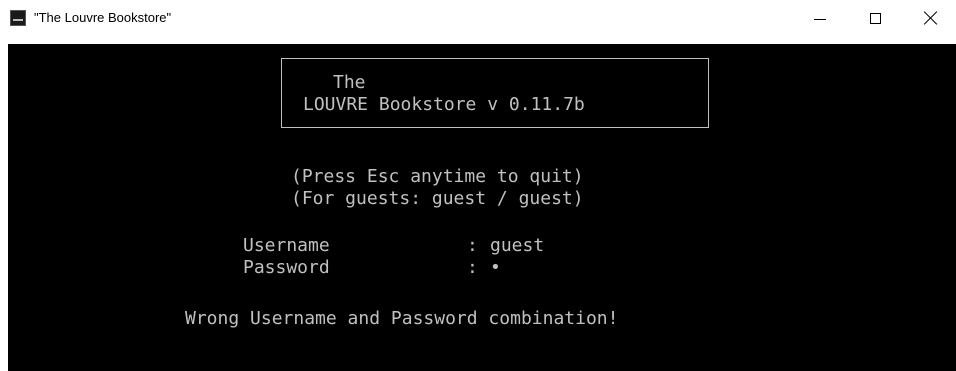  Describe the element at coordinates (437, 176) in the screenshot. I see `hint-quit: (Press Esc anytime to quit)` at that location.